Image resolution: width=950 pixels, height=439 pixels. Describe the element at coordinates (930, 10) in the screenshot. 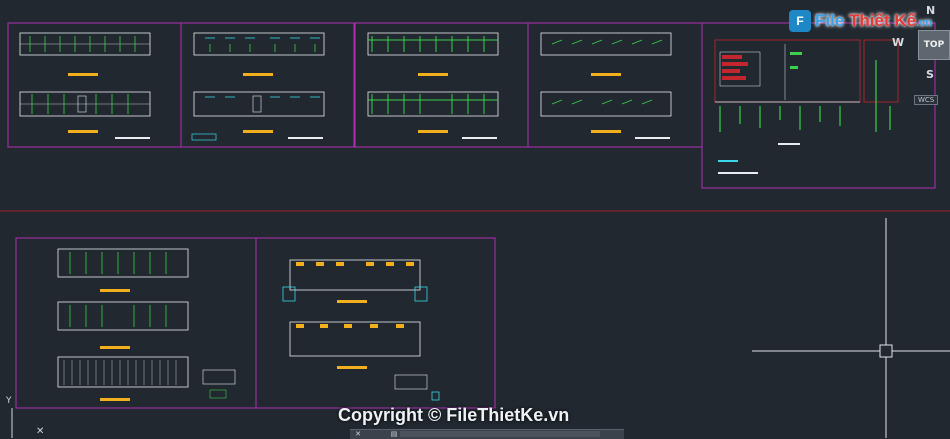

I see `viewcube-north: N` at that location.